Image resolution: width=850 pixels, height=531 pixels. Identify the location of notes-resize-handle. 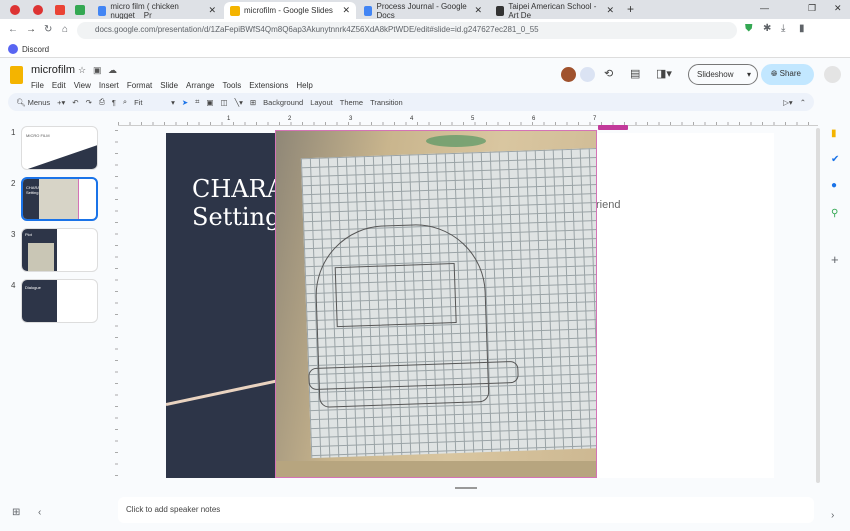
(466, 488).